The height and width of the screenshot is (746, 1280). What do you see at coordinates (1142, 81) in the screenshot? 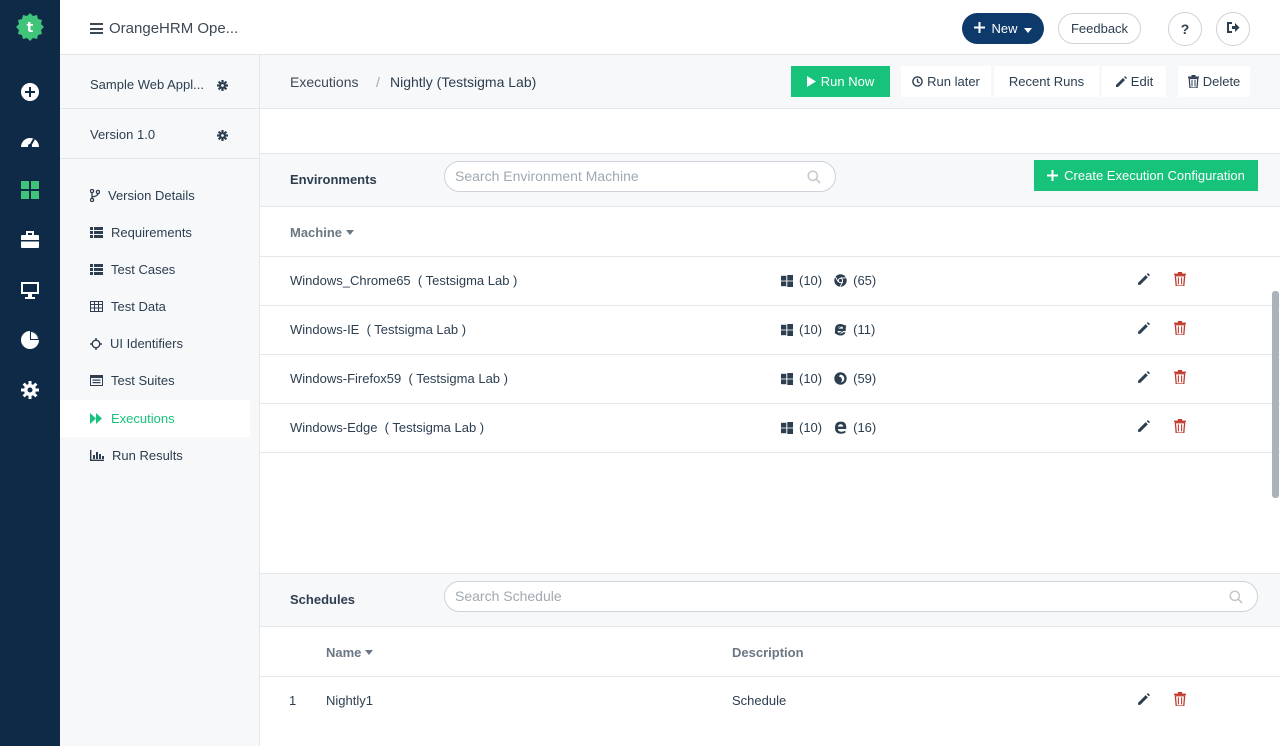
I see `edit-label: Edit` at bounding box center [1142, 81].